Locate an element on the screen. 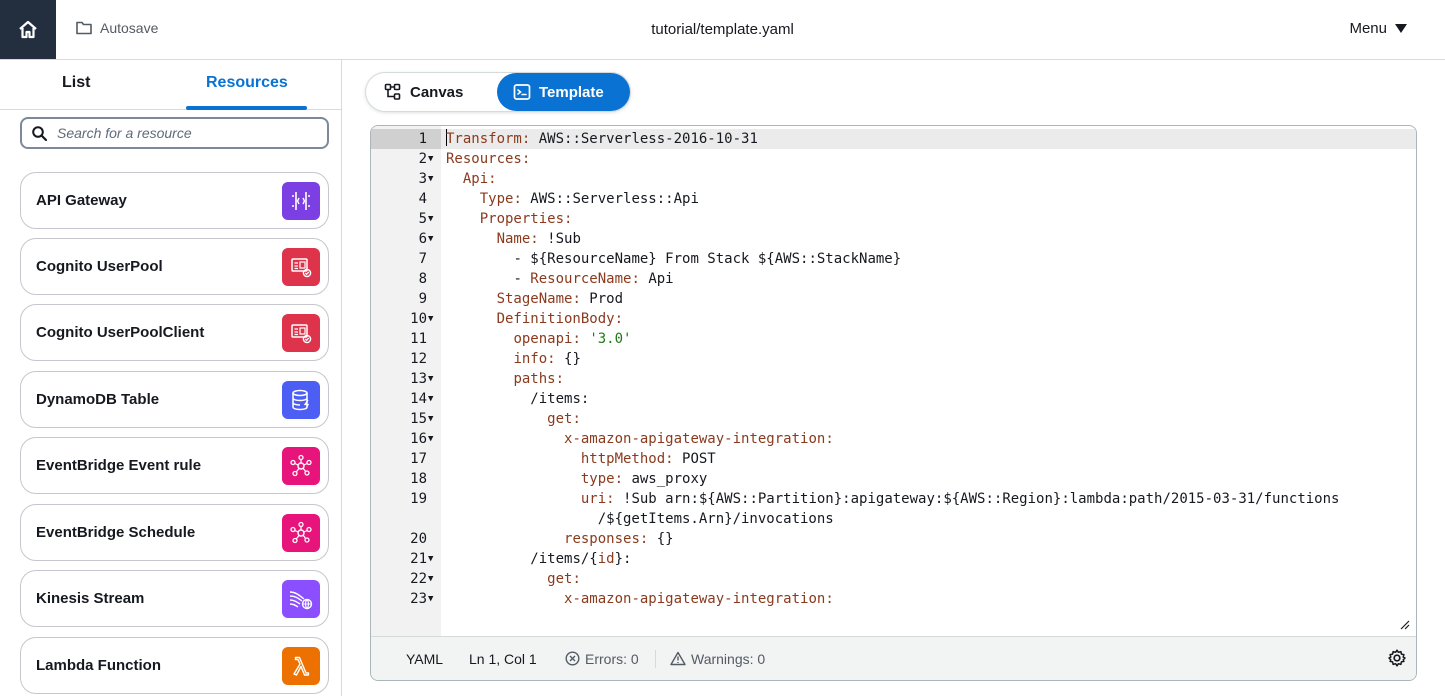 Image resolution: width=1445 pixels, height=696 pixels. line-number is located at coordinates (406, 519).